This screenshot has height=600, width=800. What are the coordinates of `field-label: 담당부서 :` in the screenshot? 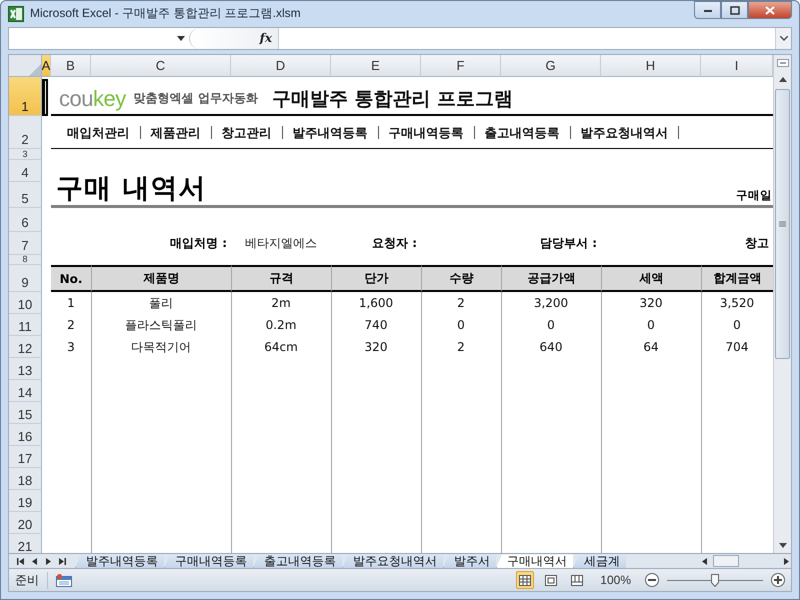 It's located at (569, 243).